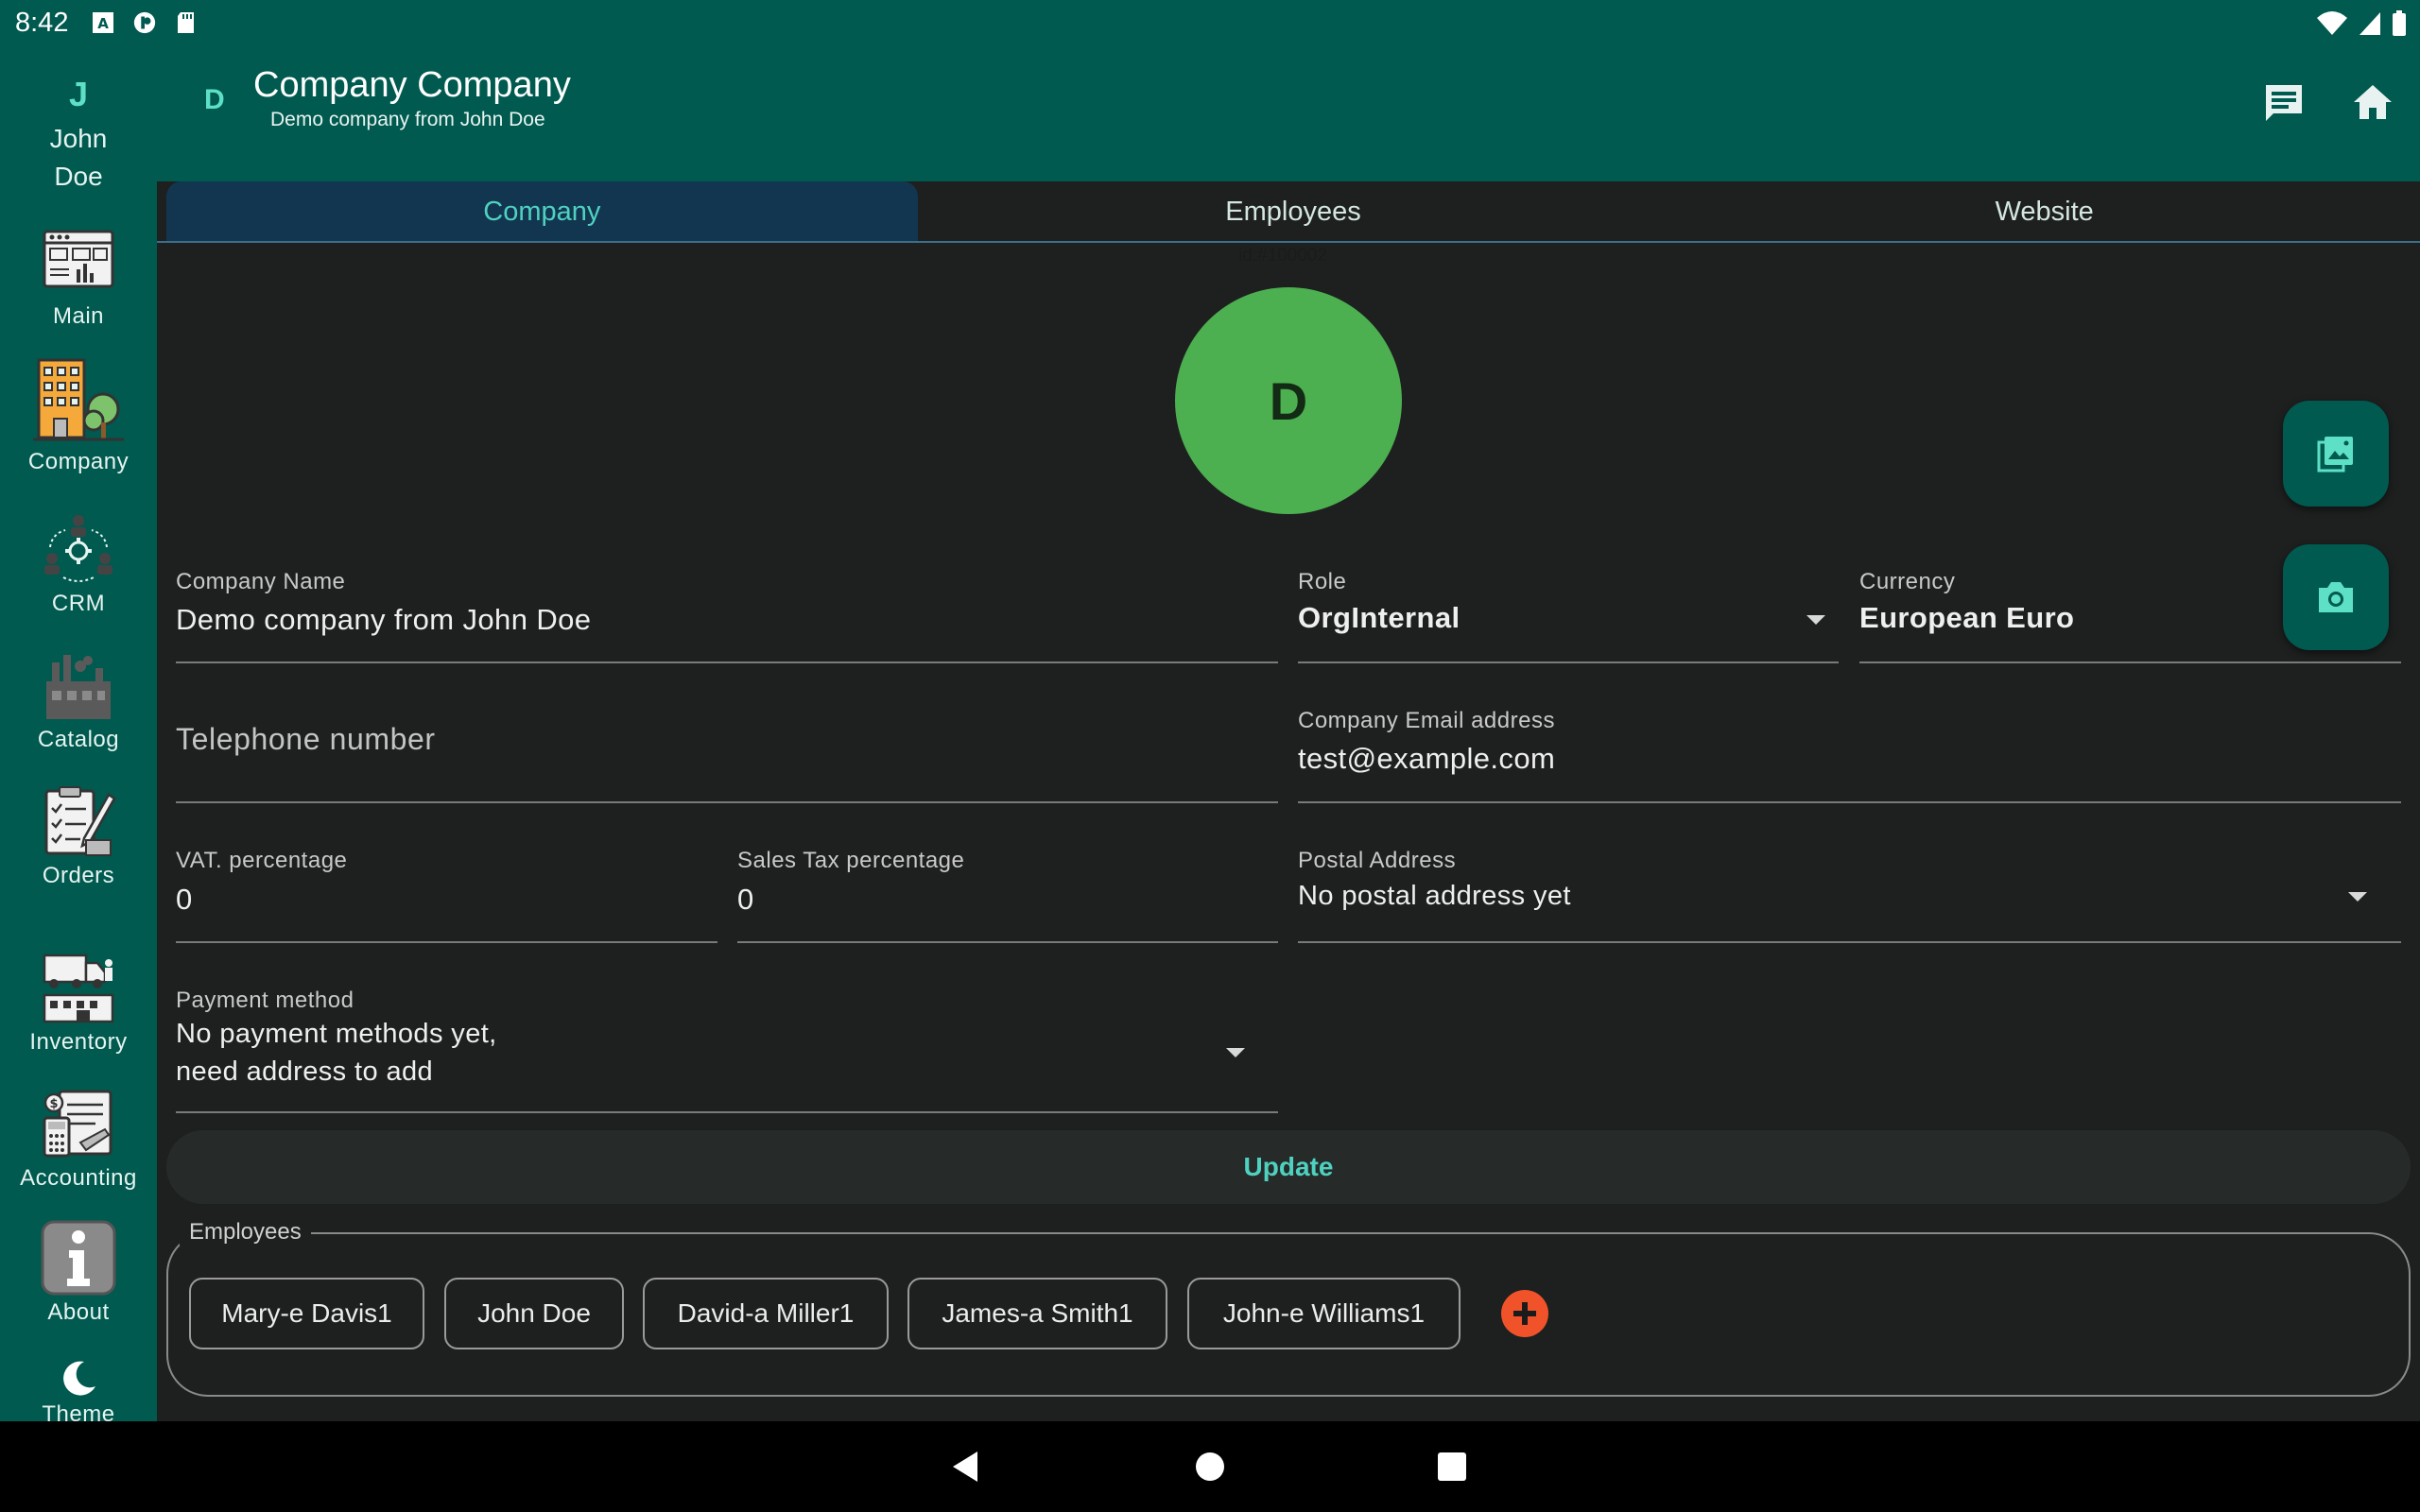  Describe the element at coordinates (534, 1313) in the screenshot. I see `employee-chip: John Doe` at that location.